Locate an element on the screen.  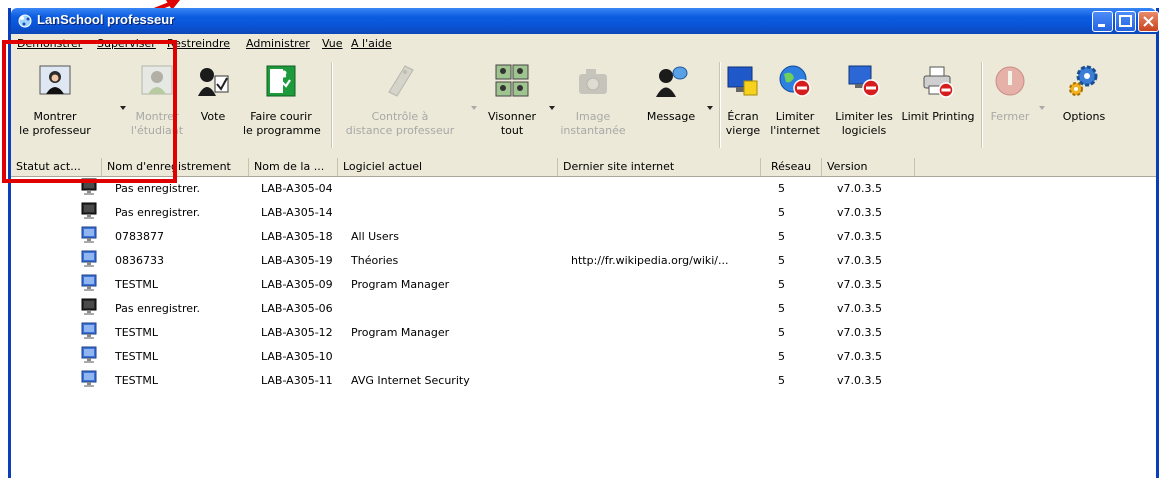
view-all-label-2: tout is located at coordinates (512, 130).